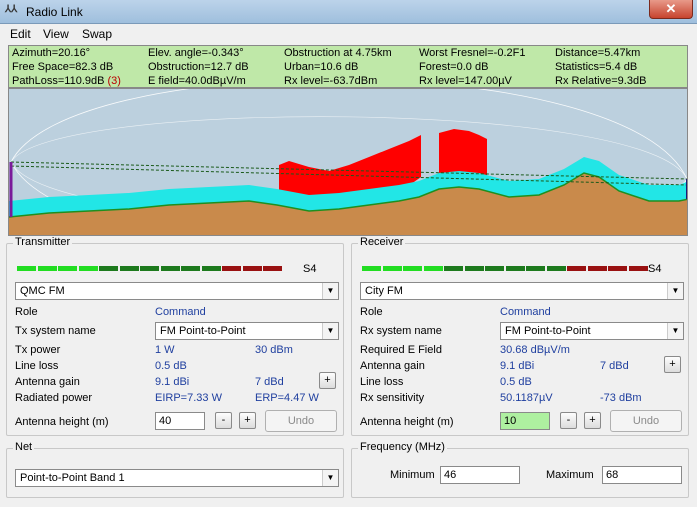 The image size is (697, 507). What do you see at coordinates (171, 366) in the screenshot?
I see `tx-line-loss-value: 0.5 dB` at bounding box center [171, 366].